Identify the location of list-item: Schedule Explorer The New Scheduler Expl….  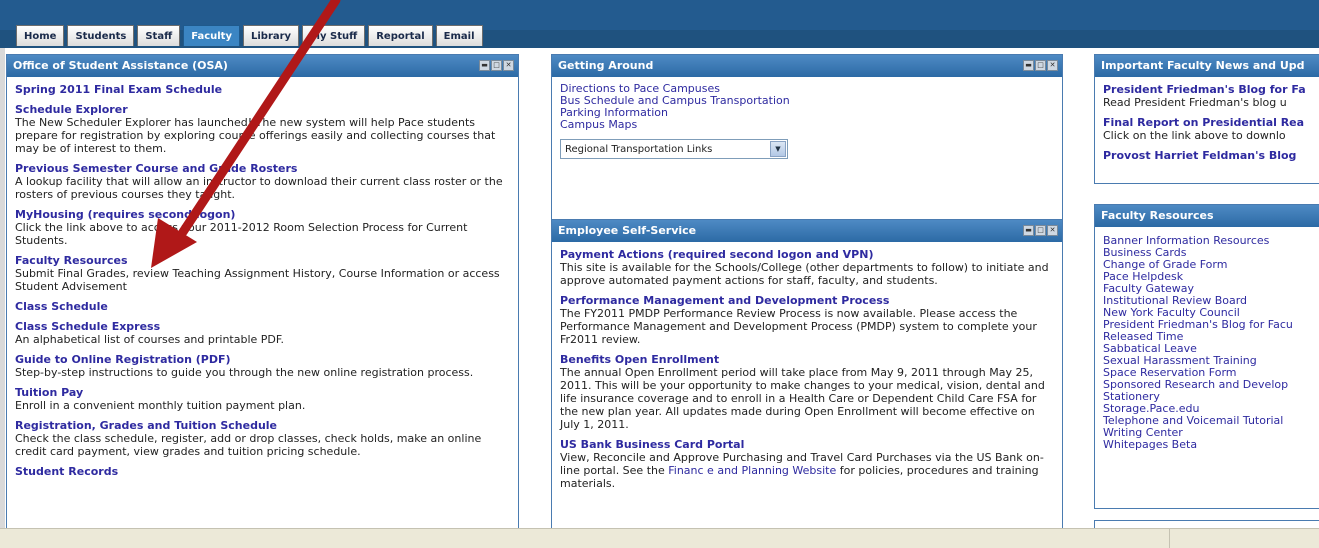
(262, 129).